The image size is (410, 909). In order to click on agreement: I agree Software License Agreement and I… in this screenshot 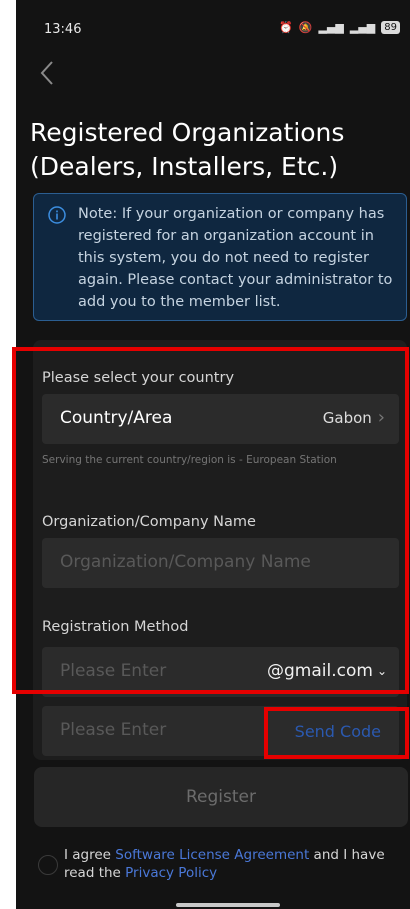, I will do `click(223, 864)`.